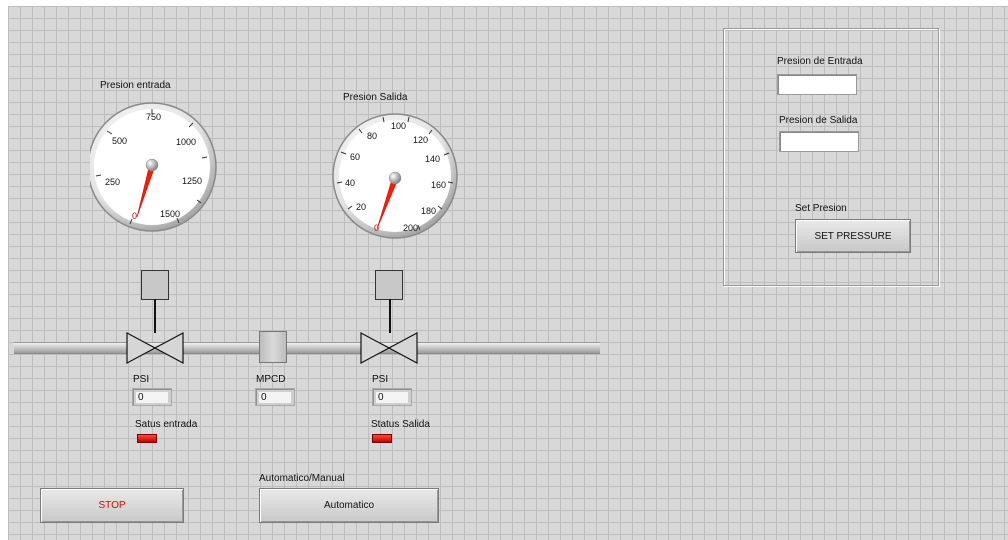 The image size is (1008, 540). Describe the element at coordinates (112, 505) in the screenshot. I see `stop-button: STOP` at that location.